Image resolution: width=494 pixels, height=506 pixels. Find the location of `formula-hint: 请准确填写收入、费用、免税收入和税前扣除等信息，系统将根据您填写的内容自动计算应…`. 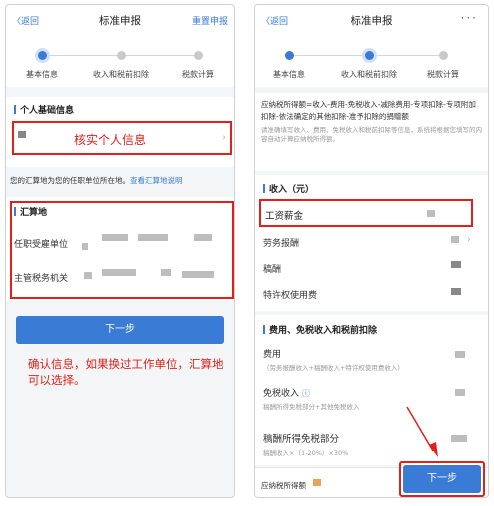

formula-hint: 请准确填写收入、费用、免税收入和税前扣除等信息，系统将根据您填写的内容自动计算应… is located at coordinates (371, 134).